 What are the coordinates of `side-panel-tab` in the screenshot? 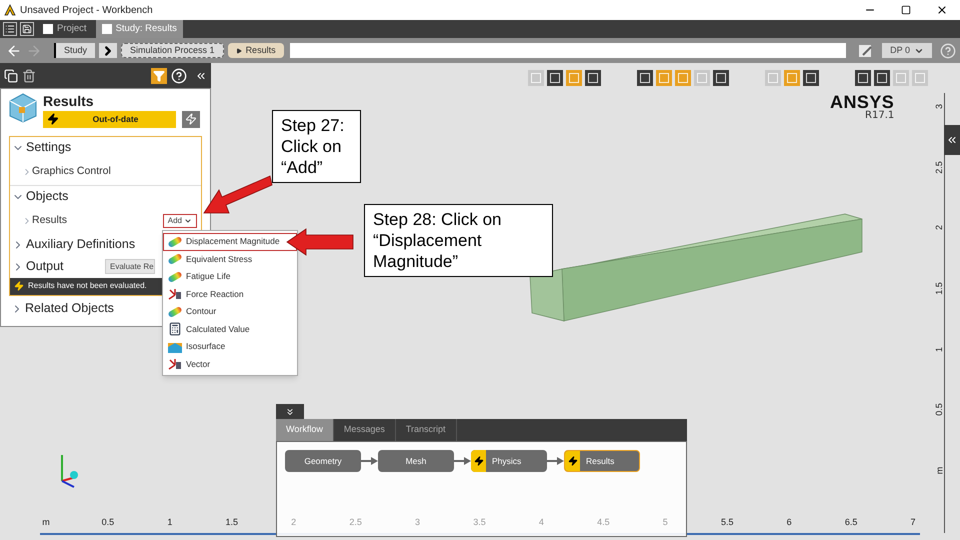 It's located at (952, 140).